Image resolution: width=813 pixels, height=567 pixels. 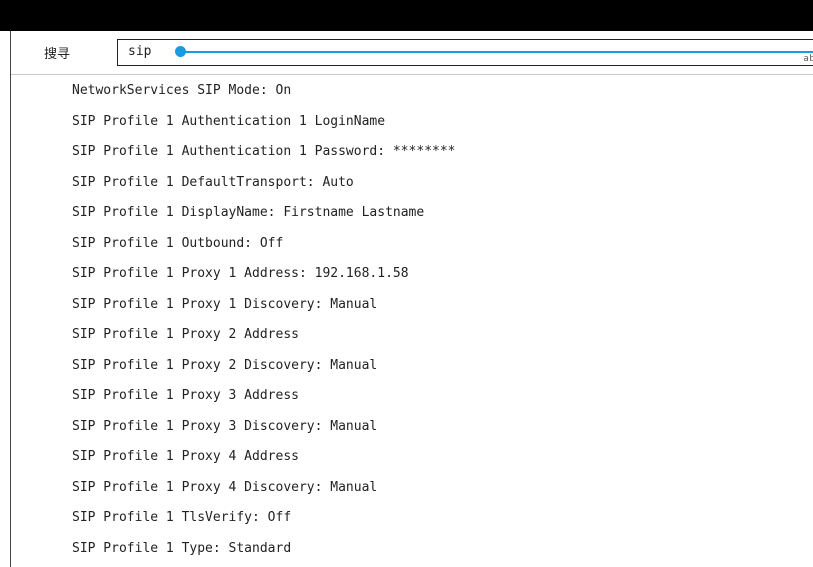 I want to click on result-item: SIP Profile 1 Authentication 1 LoginName, so click(x=412, y=122).